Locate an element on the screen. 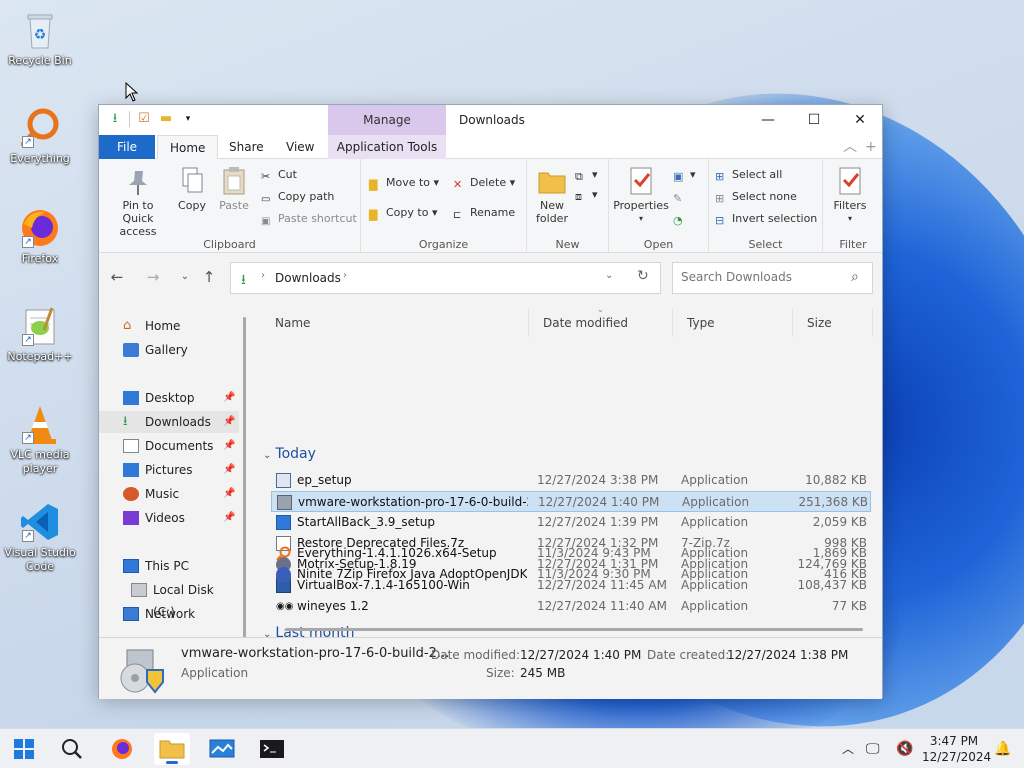 Image resolution: width=1024 pixels, height=768 pixels. taskbar-control-panel is located at coordinates (222, 749).